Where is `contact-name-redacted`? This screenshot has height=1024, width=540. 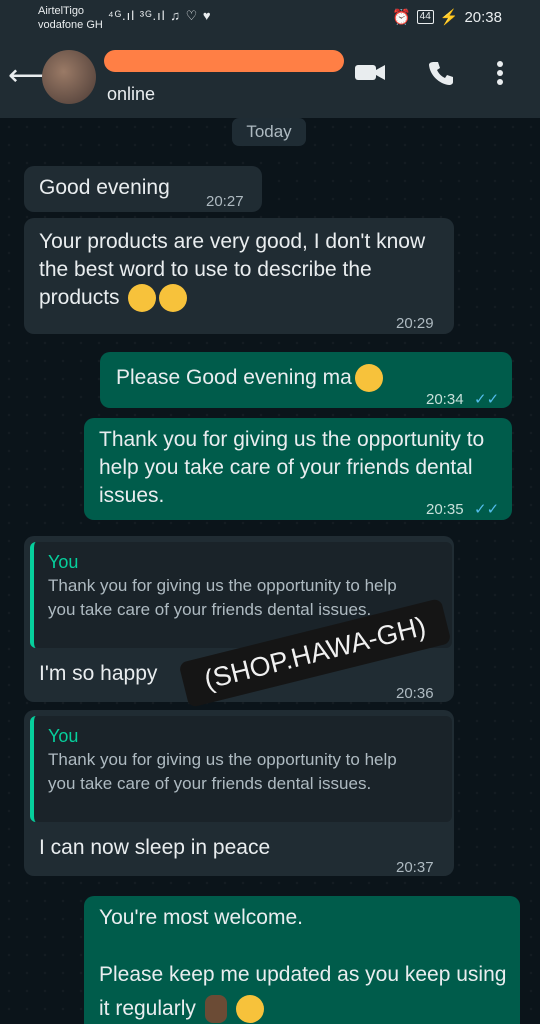 contact-name-redacted is located at coordinates (224, 61).